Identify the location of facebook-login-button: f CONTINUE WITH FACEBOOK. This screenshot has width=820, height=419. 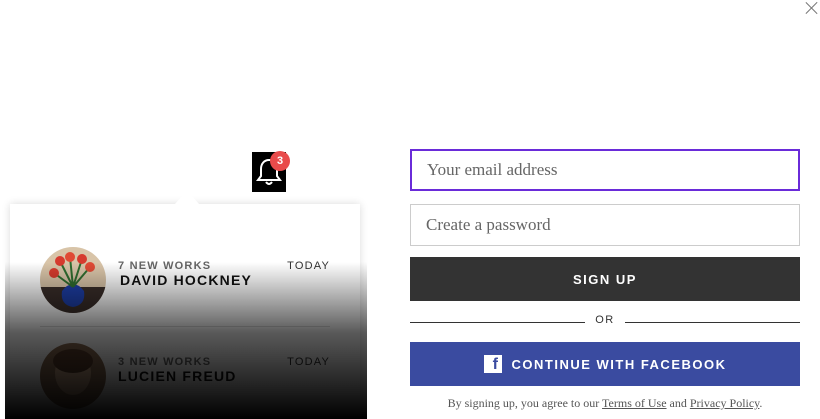
(605, 364).